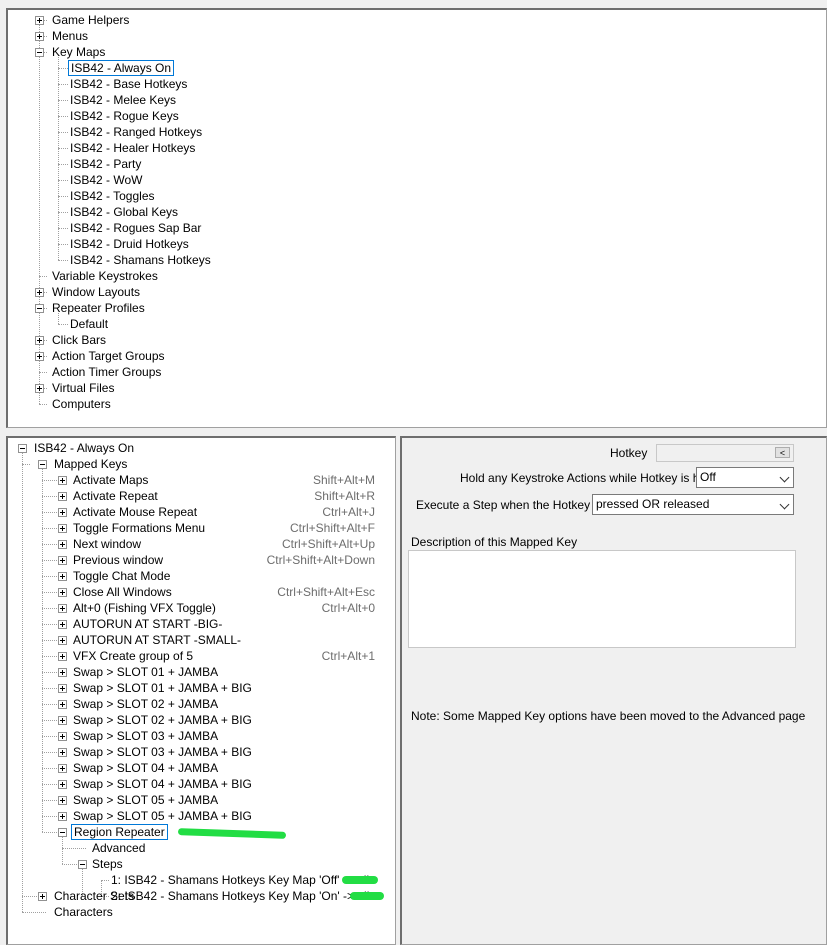 The height and width of the screenshot is (945, 827). Describe the element at coordinates (145, 800) in the screenshot. I see `mapped-key-item: Swap > SLOT 05 + JAMBA` at that location.